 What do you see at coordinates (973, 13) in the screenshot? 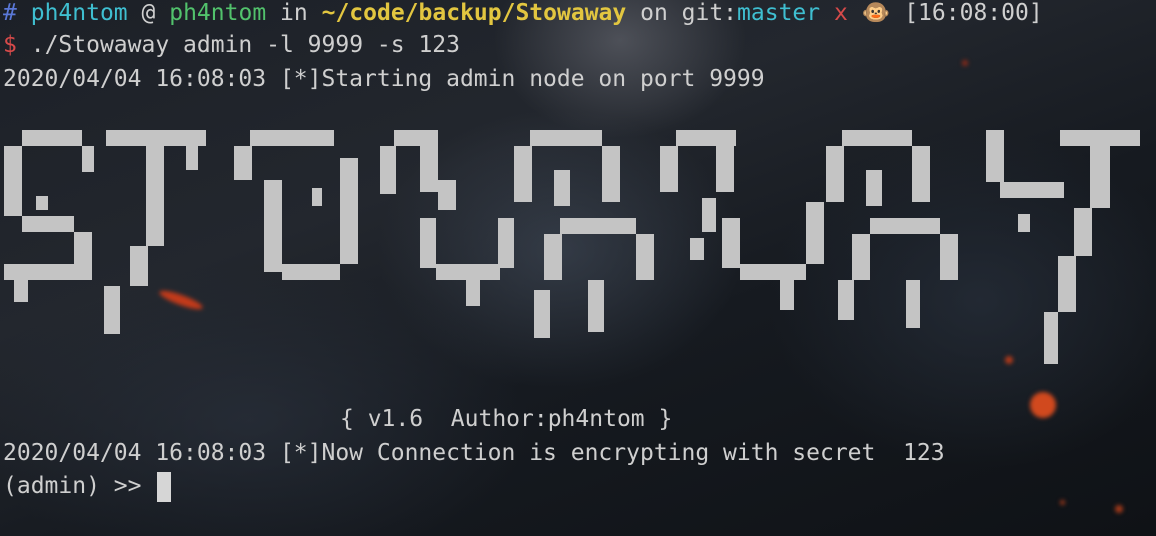
I see `prompt-time: [16:08:00]` at bounding box center [973, 13].